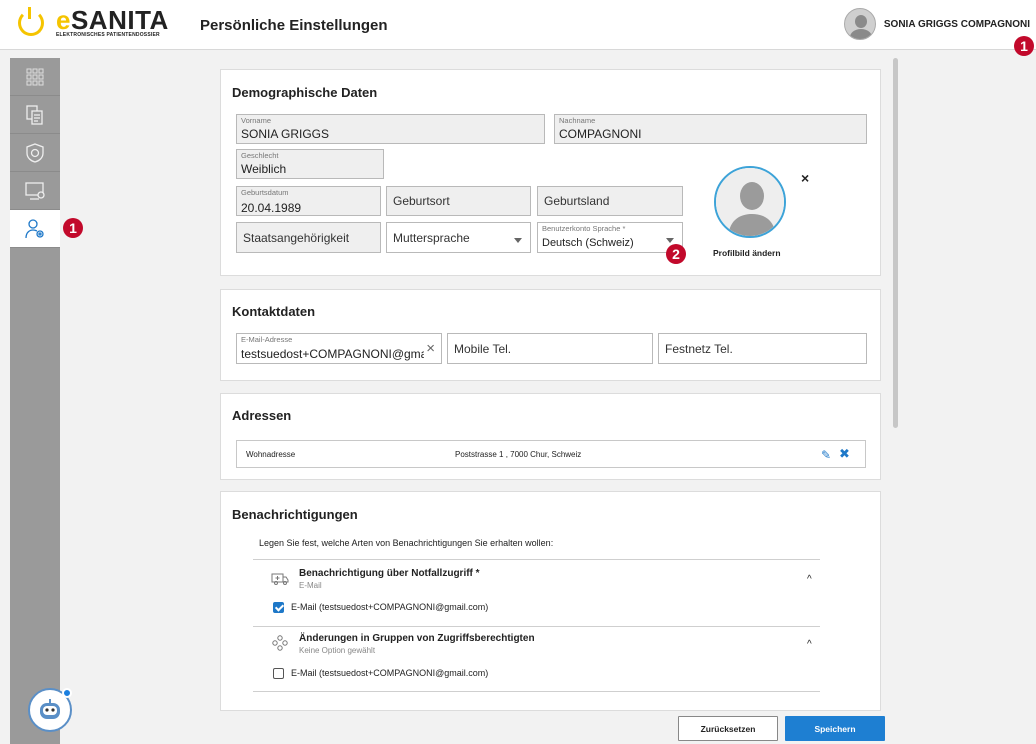 This screenshot has height=744, width=1036. I want to click on sidebar-item-dashboard, so click(35, 77).